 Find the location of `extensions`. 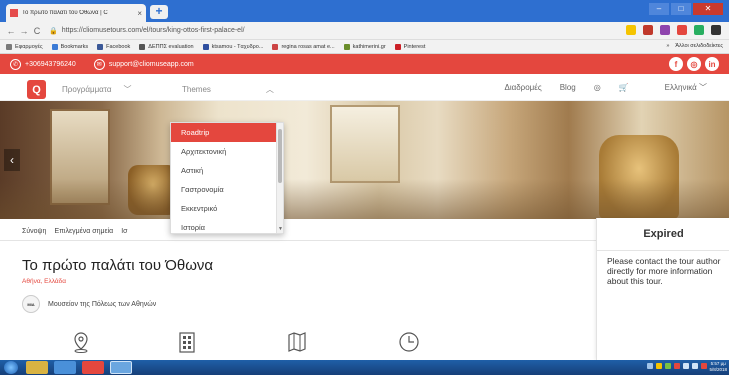

extensions is located at coordinates (673, 30).